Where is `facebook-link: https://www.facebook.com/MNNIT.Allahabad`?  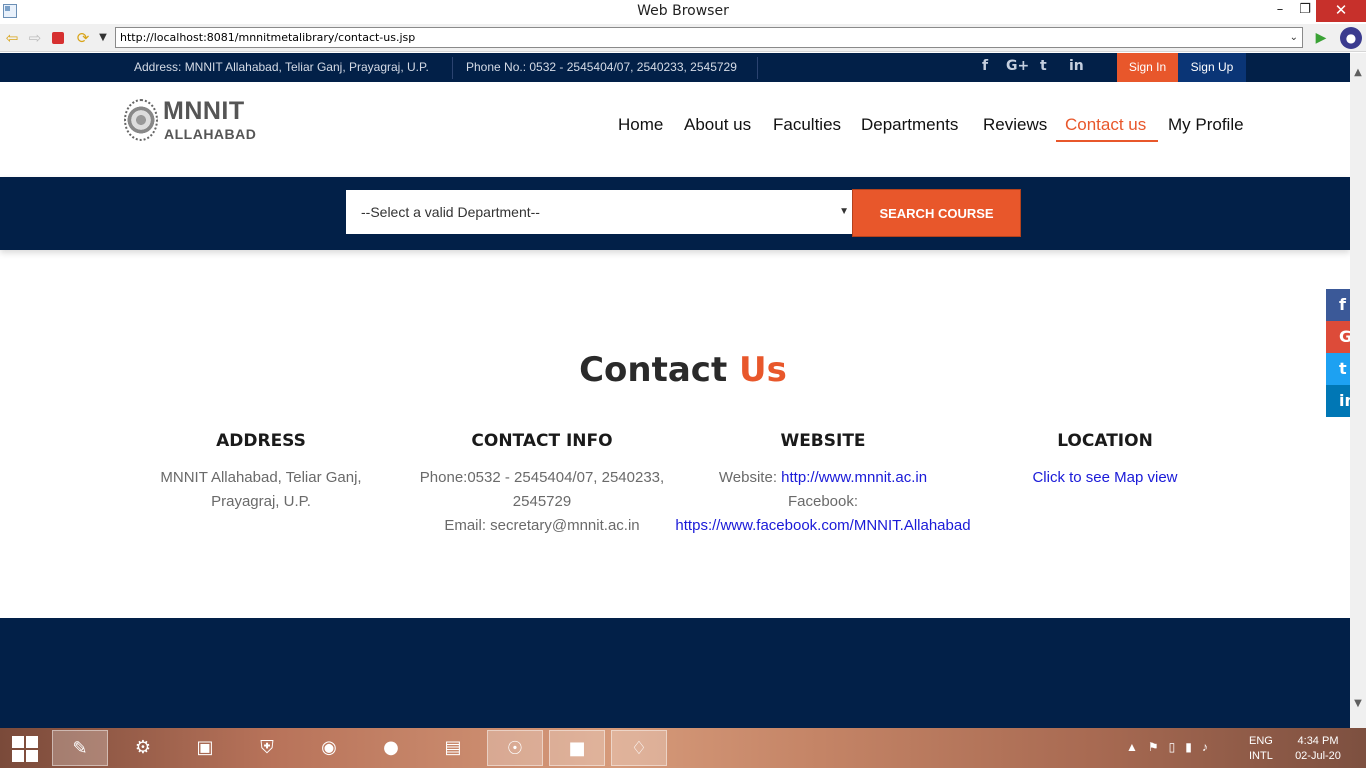
facebook-link: https://www.facebook.com/MNNIT.Allahabad is located at coordinates (822, 525).